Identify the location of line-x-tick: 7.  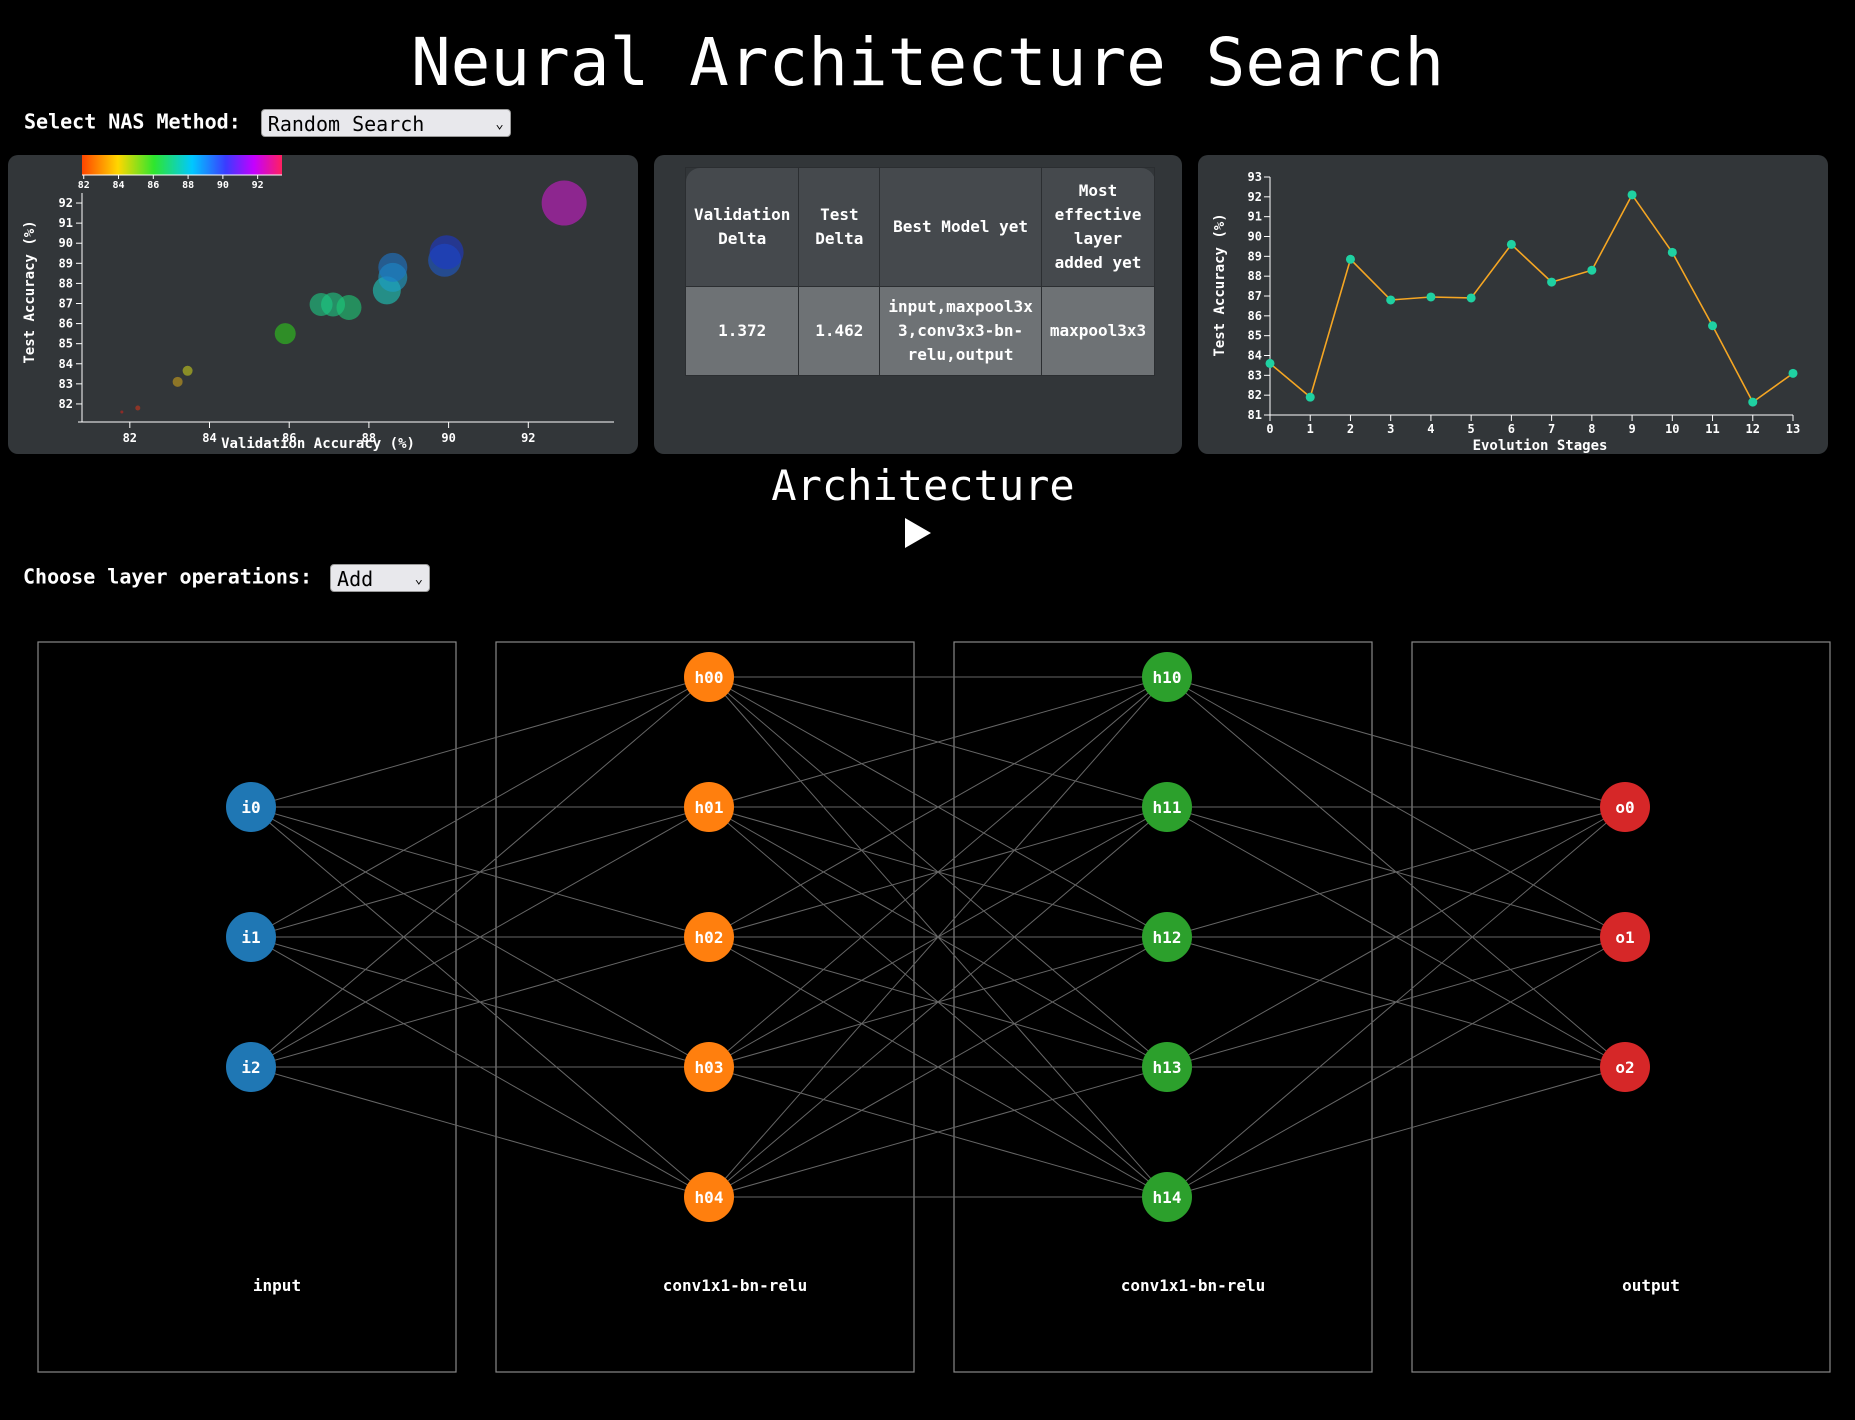
(1551, 429).